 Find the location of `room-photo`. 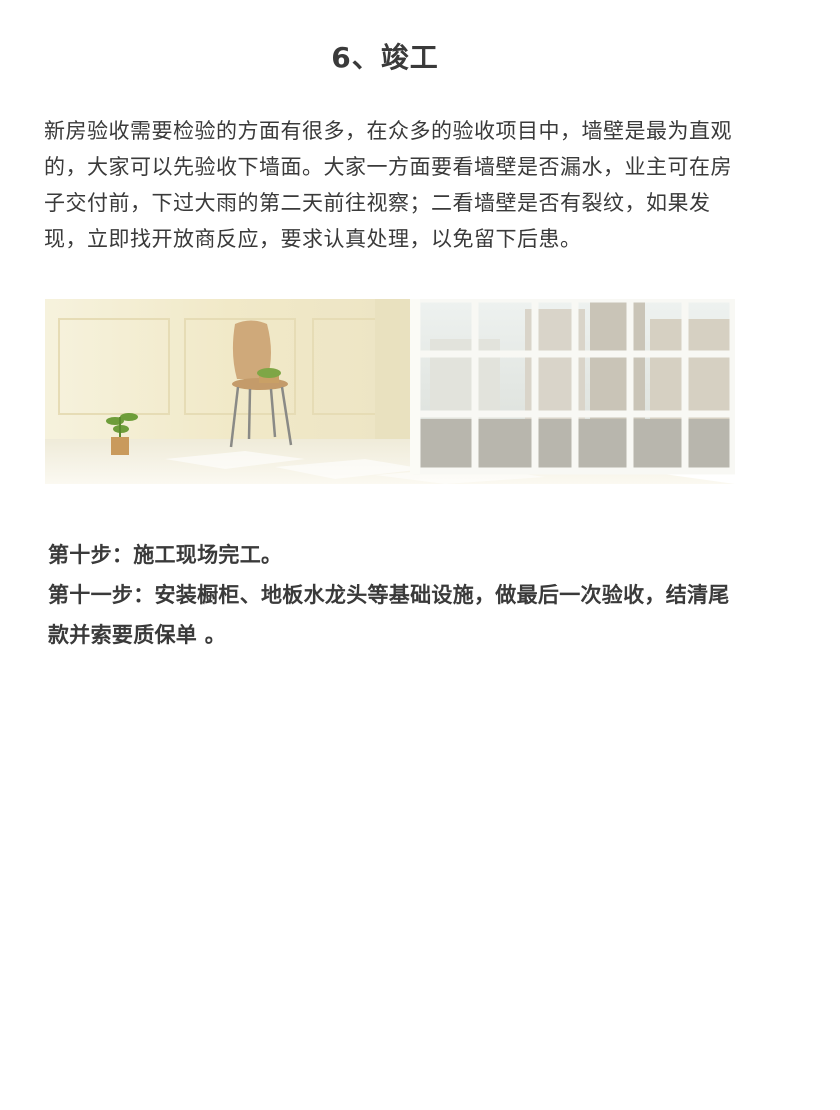

room-photo is located at coordinates (390, 391).